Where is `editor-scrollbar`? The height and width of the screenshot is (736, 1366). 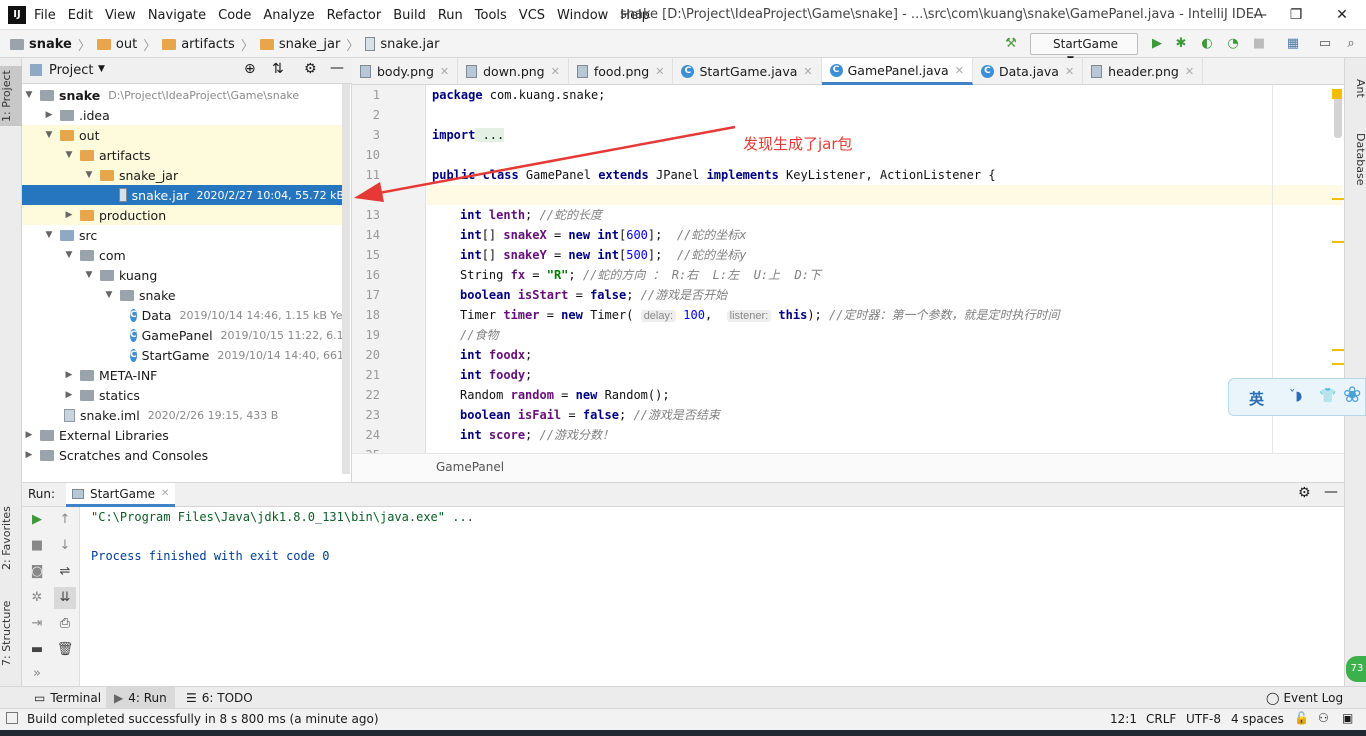
editor-scrollbar is located at coordinates (1338, 115).